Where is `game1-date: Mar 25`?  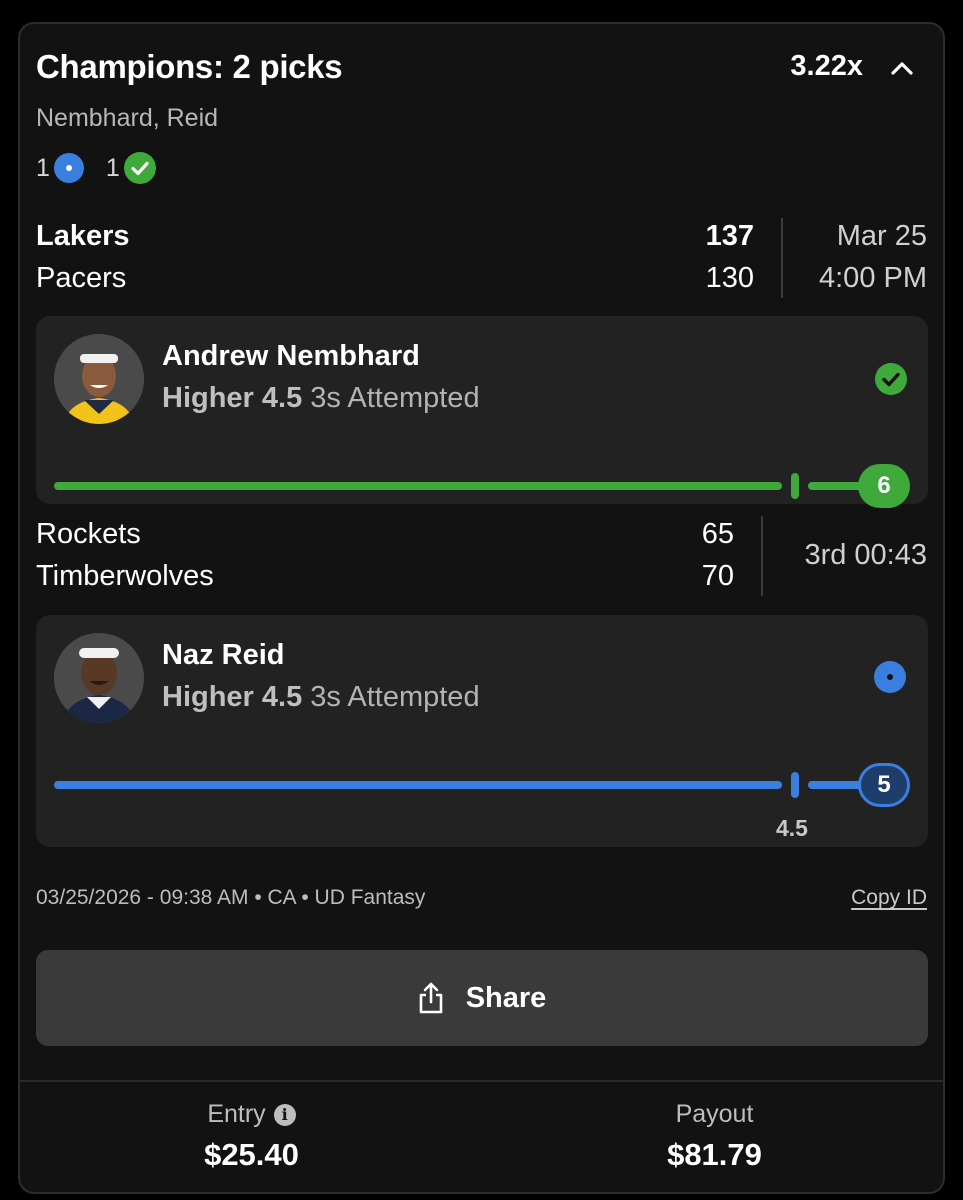
game1-date: Mar 25 is located at coordinates (881, 236).